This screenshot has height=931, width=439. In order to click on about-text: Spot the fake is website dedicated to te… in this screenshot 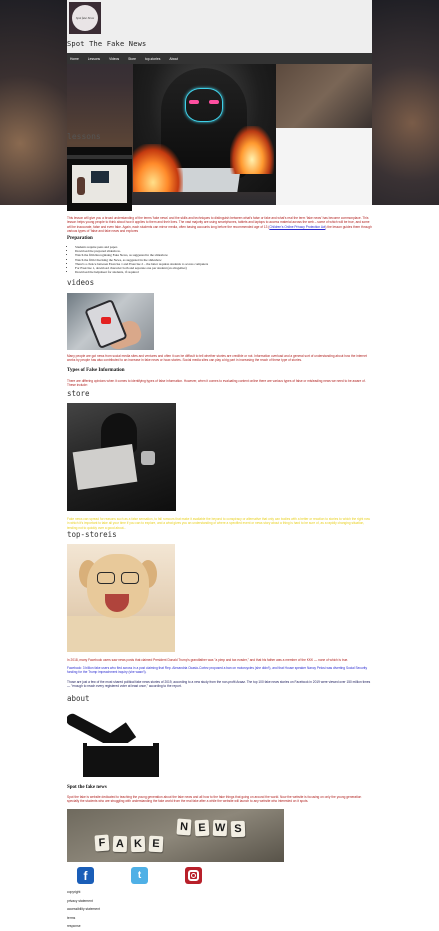, I will do `click(214, 799)`.